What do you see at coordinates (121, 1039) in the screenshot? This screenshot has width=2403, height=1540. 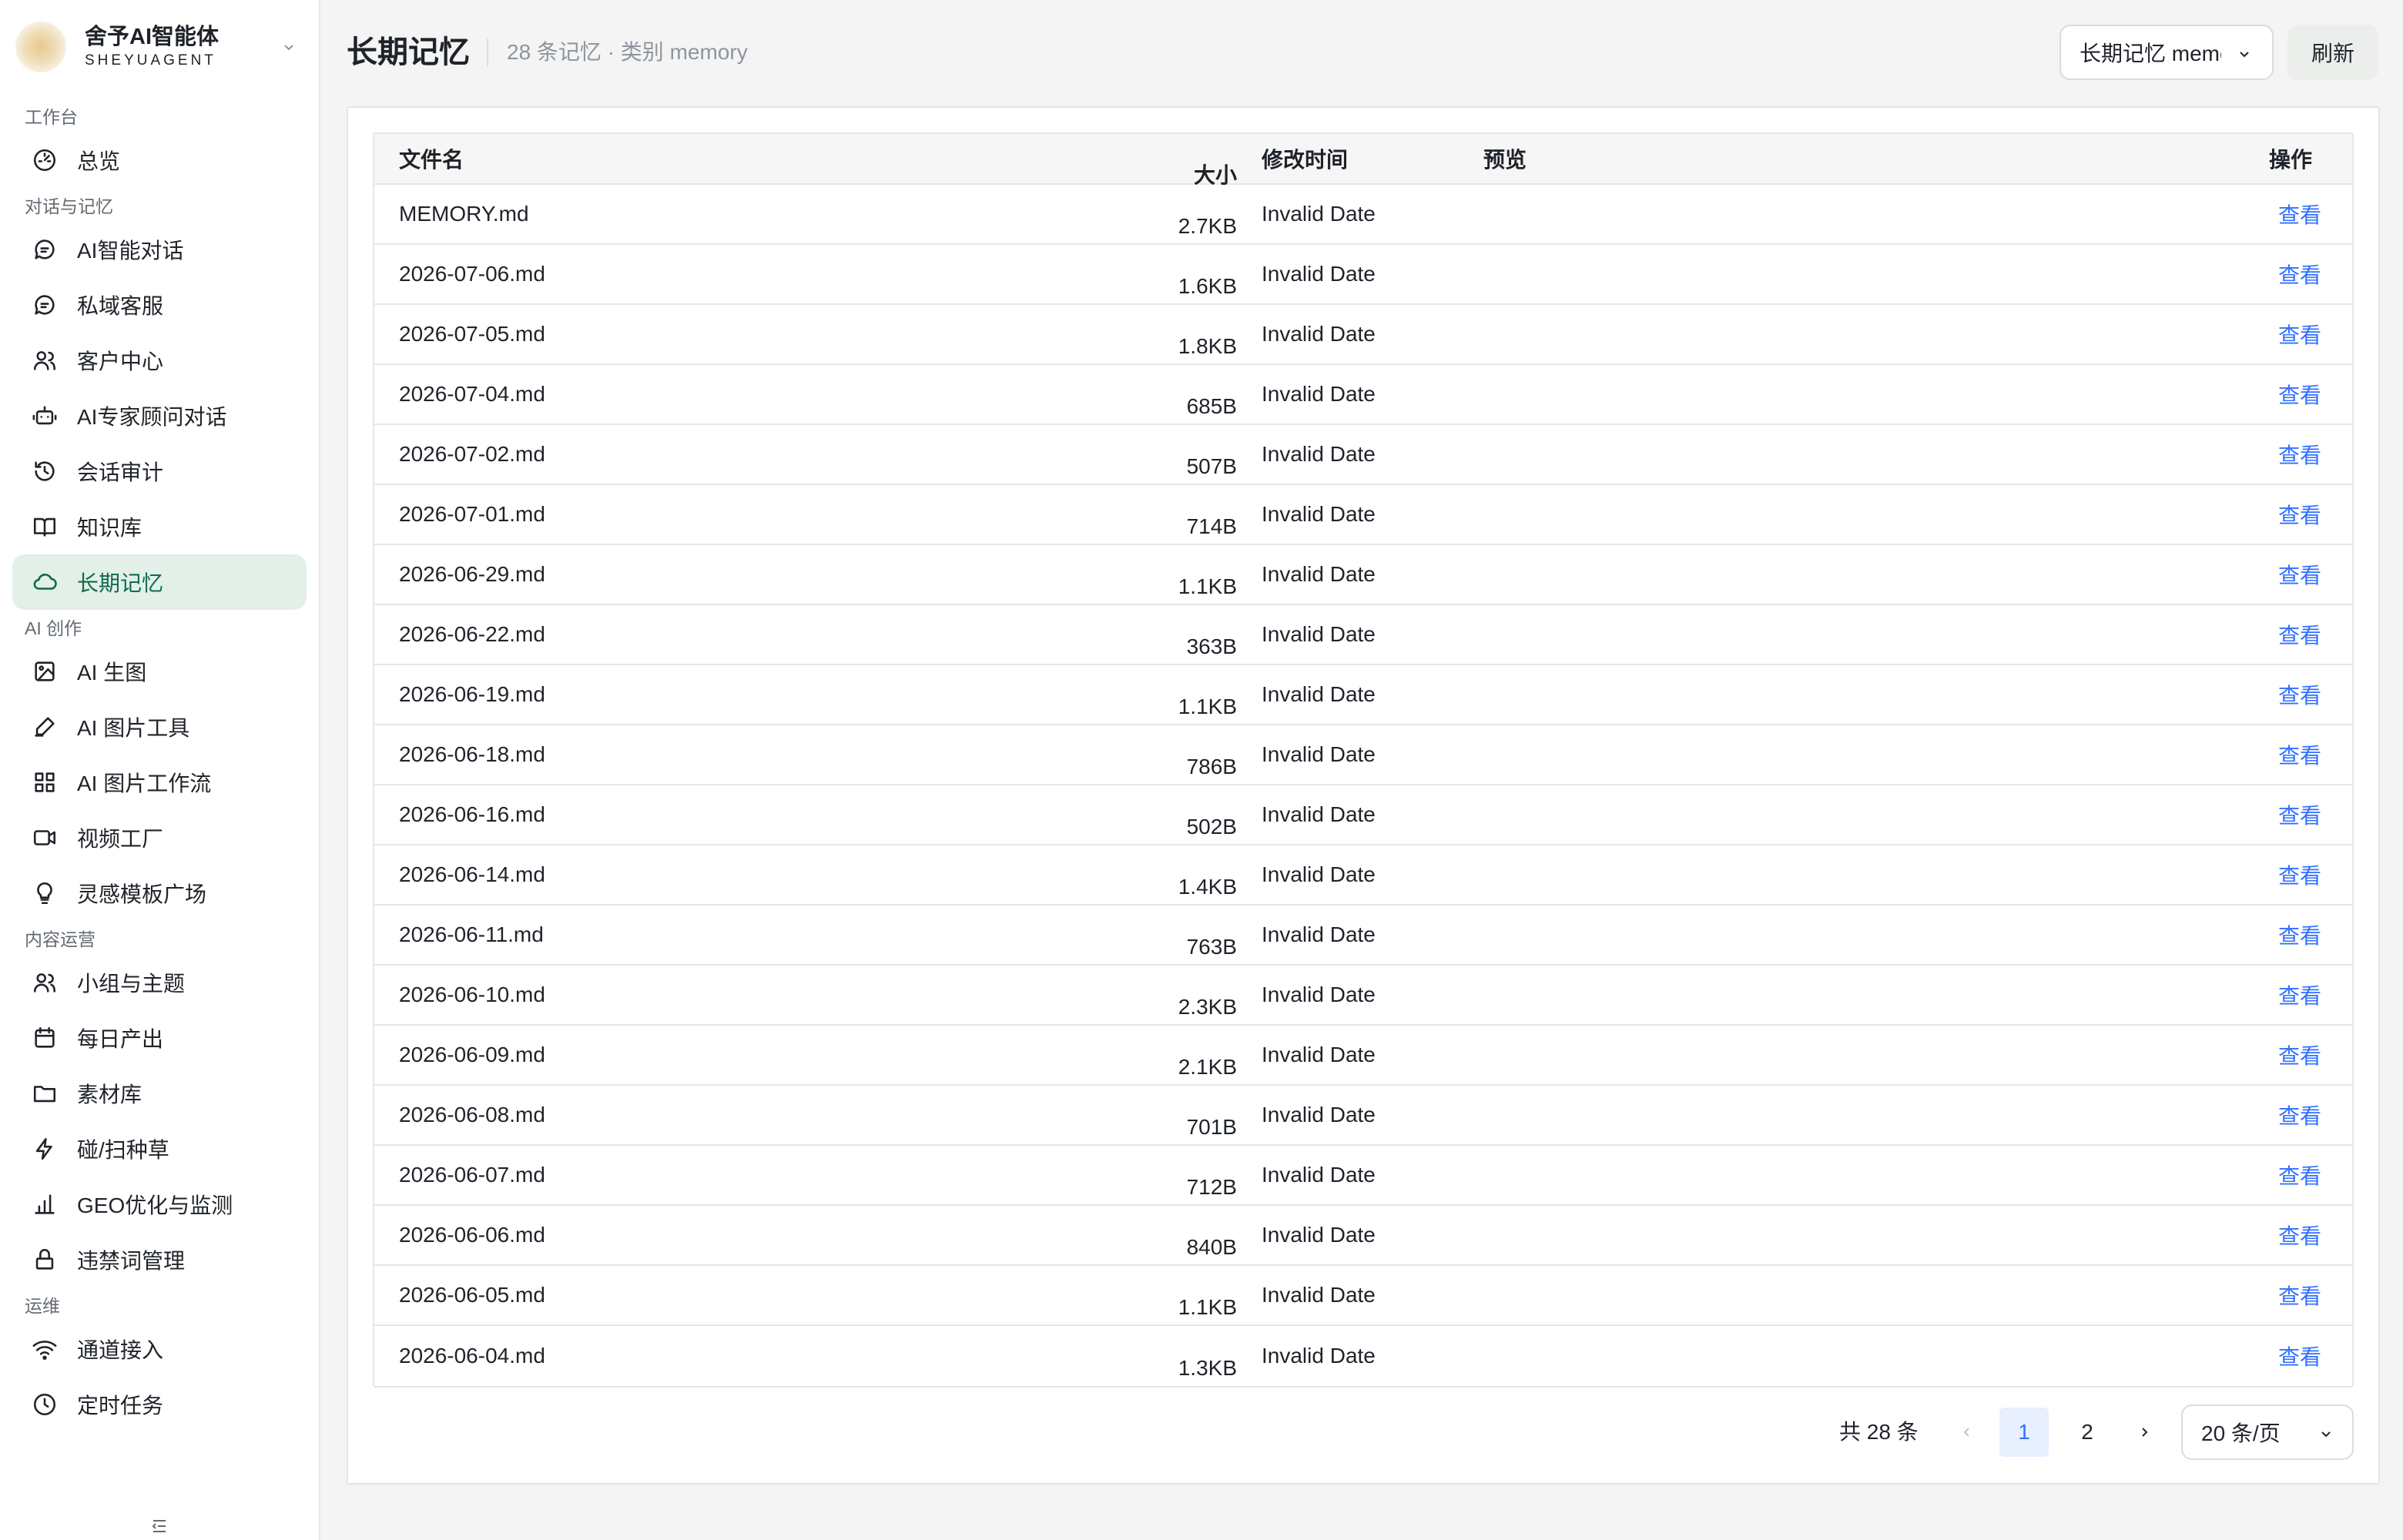 I see `sidebar-item-label: 每日产出` at bounding box center [121, 1039].